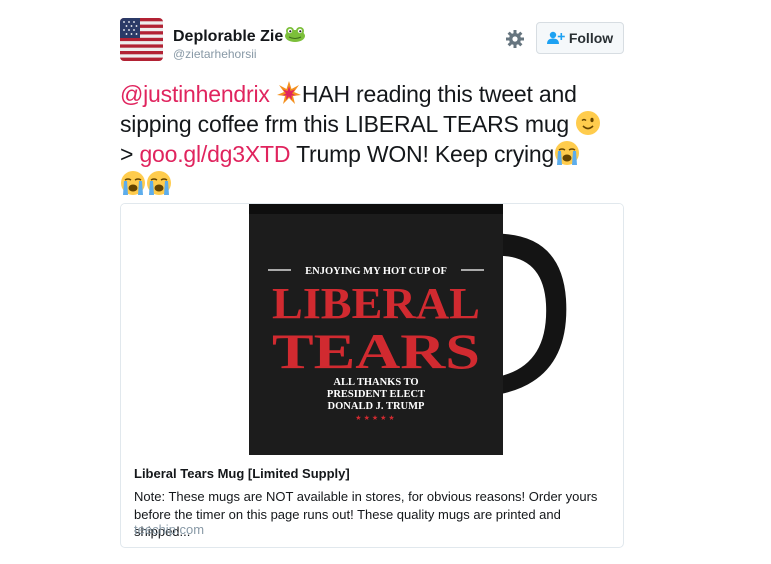 The height and width of the screenshot is (564, 771). I want to click on card-domain: teechip.com, so click(169, 529).